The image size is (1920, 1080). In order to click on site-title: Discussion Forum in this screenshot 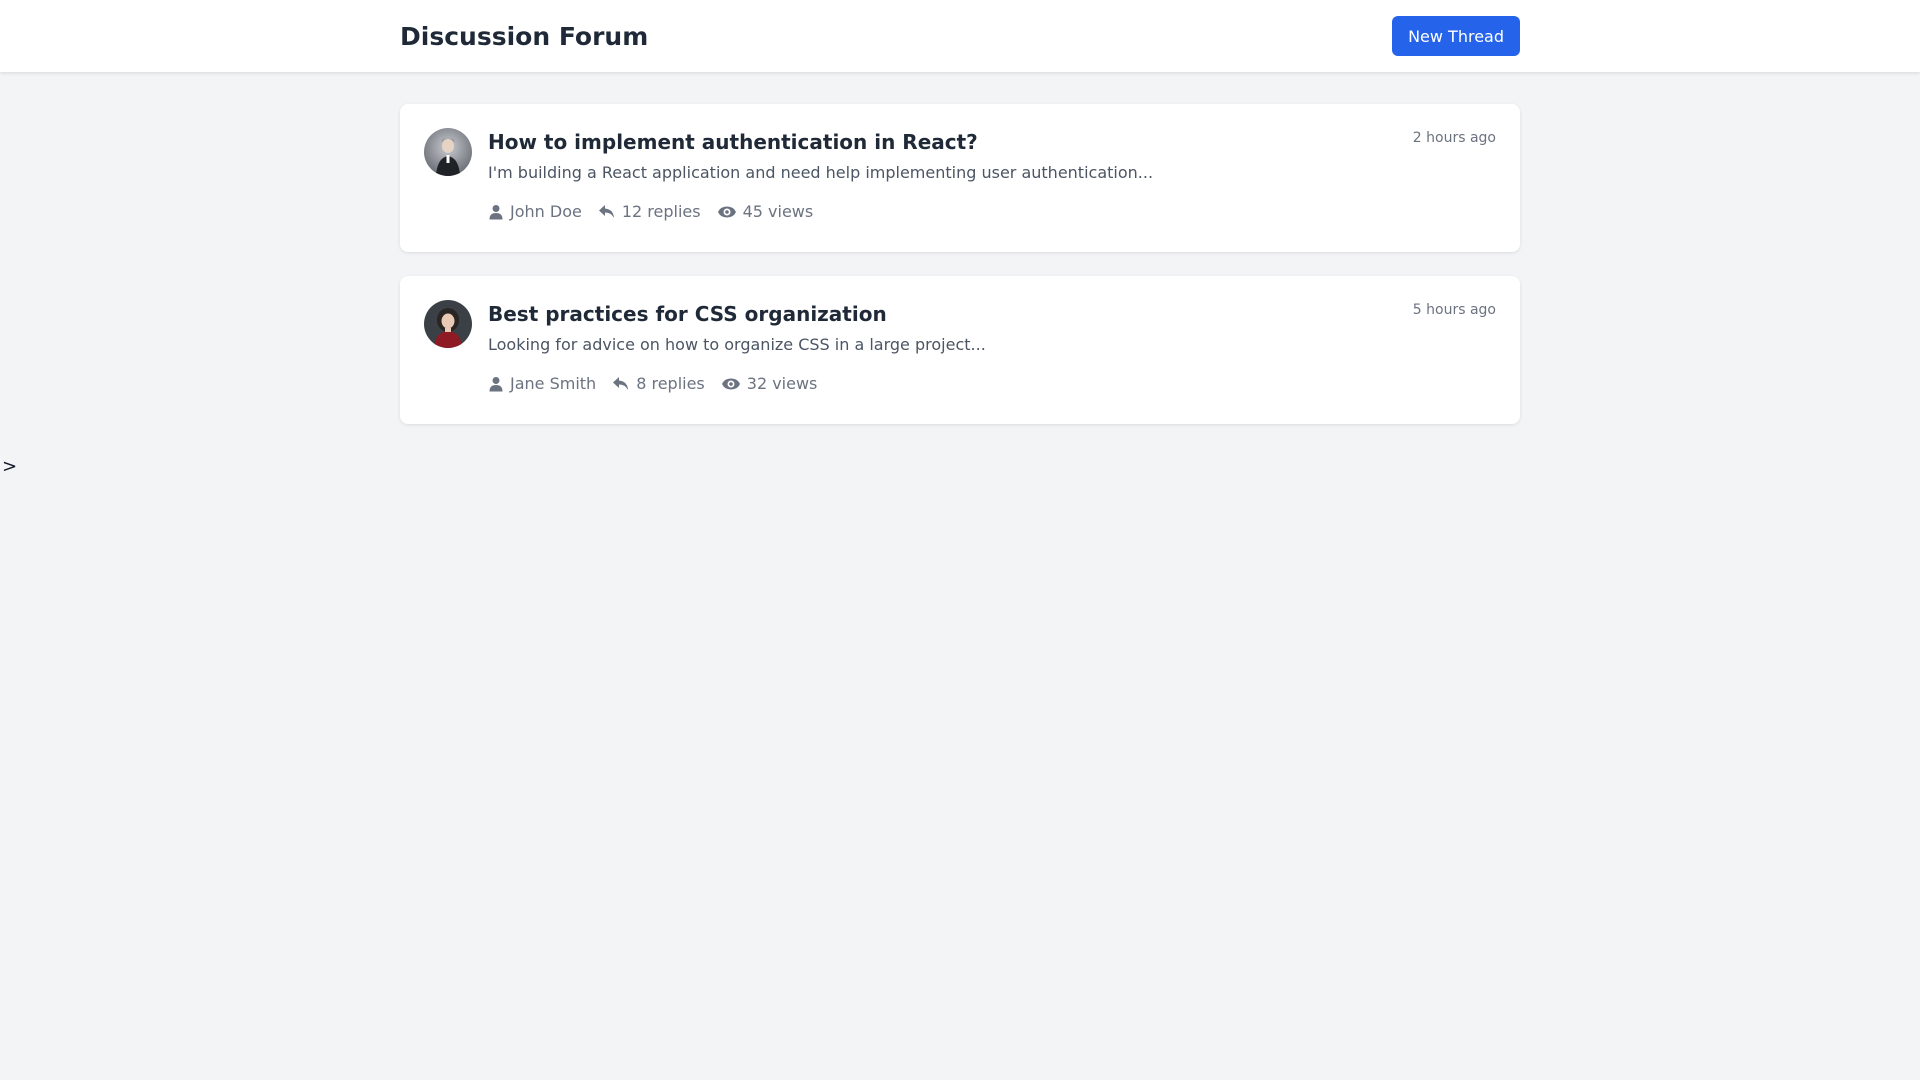, I will do `click(524, 36)`.